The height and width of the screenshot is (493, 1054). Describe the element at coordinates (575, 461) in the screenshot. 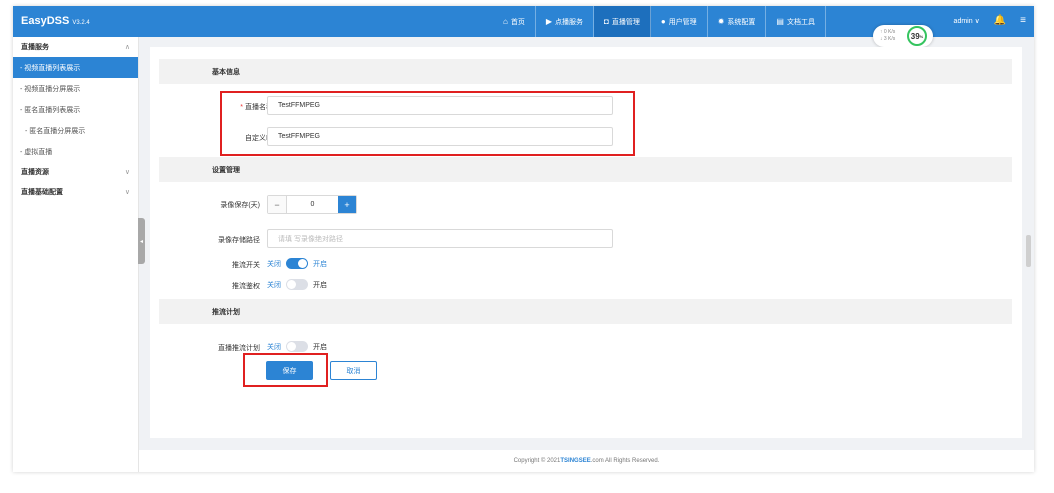

I see `brand-link: TSINGSEE` at that location.